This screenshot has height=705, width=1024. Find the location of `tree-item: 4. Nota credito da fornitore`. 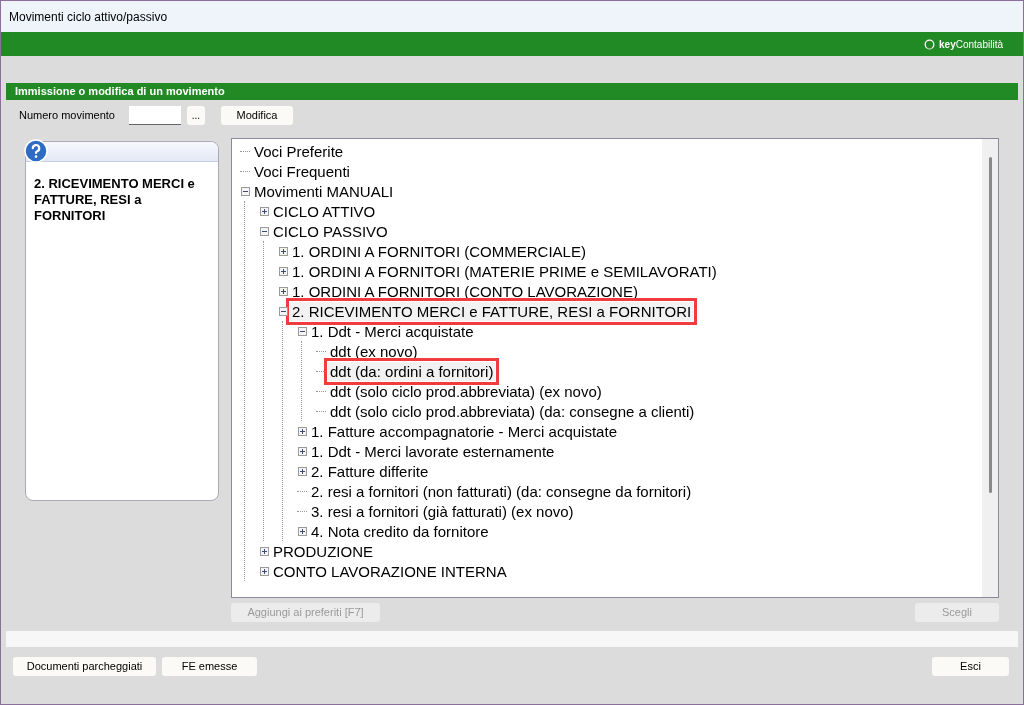

tree-item: 4. Nota credito da fornitore is located at coordinates (400, 531).